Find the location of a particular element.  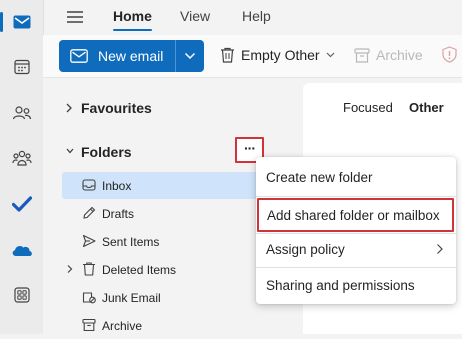

junk-icon is located at coordinates (89, 298).